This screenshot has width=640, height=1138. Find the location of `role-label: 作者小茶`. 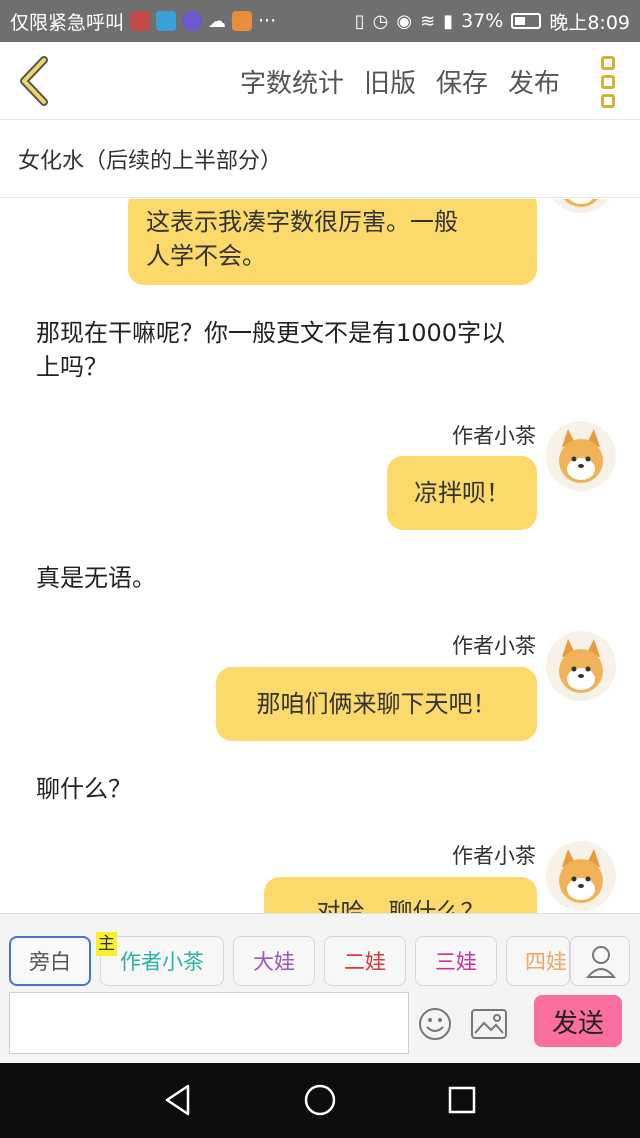

role-label: 作者小茶 is located at coordinates (162, 962).